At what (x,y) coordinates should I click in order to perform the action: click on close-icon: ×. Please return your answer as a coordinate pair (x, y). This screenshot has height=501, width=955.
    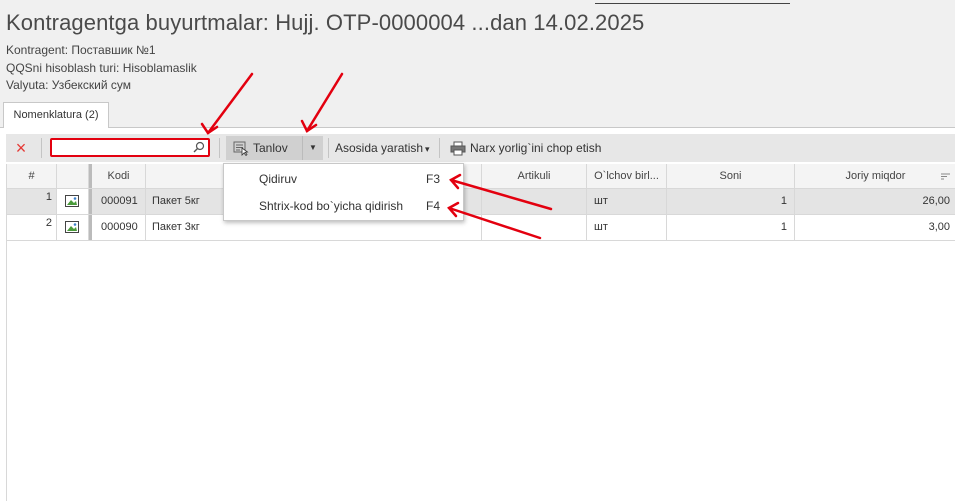
    Looking at the image, I should click on (21, 148).